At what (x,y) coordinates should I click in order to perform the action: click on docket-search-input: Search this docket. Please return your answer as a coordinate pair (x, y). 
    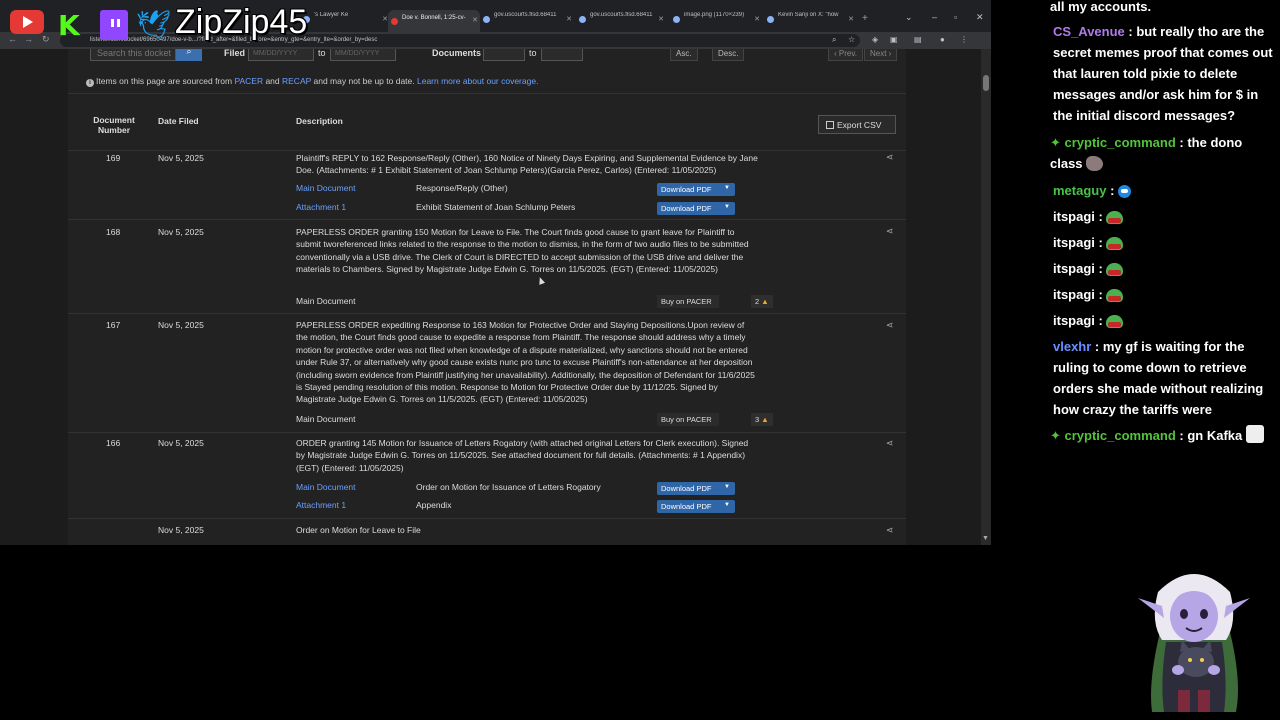
    Looking at the image, I should click on (133, 55).